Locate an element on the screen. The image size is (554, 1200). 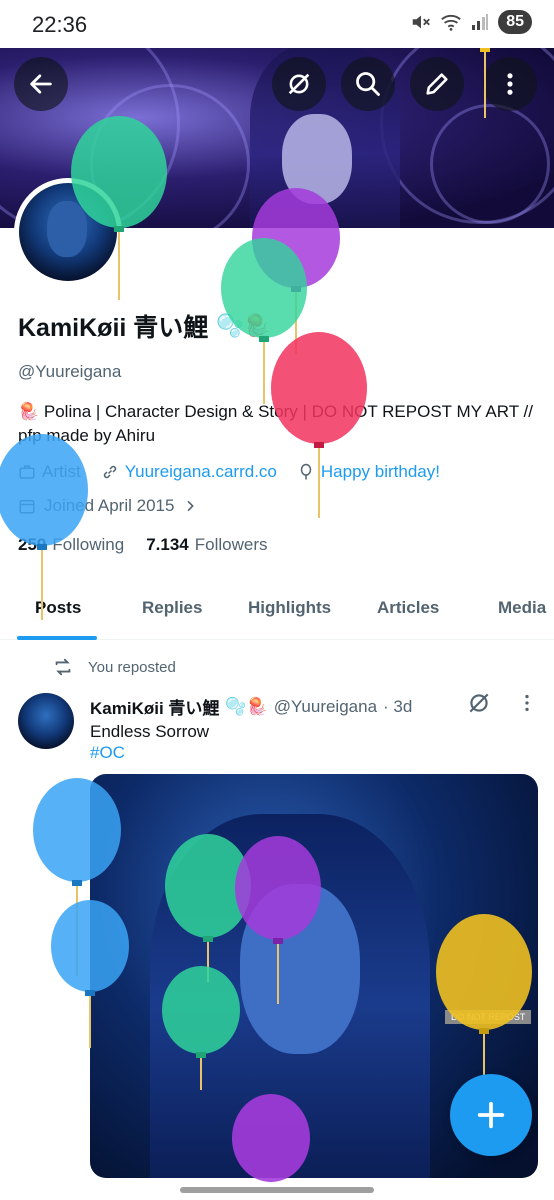
post-author-handle: @Yuureigana is located at coordinates (325, 707).